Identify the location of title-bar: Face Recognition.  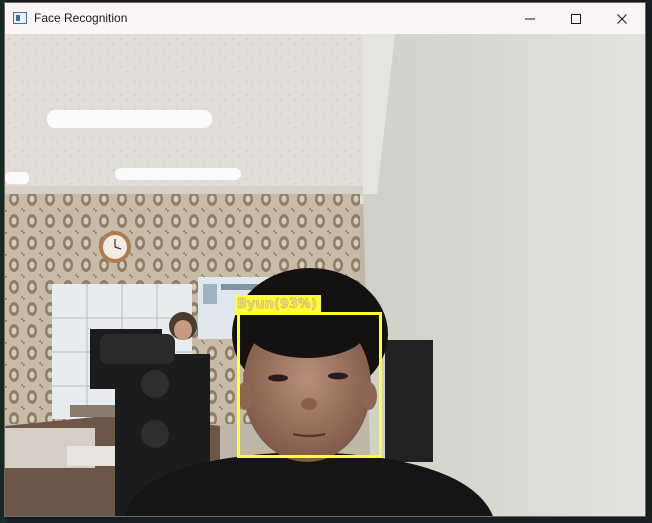
(325, 18).